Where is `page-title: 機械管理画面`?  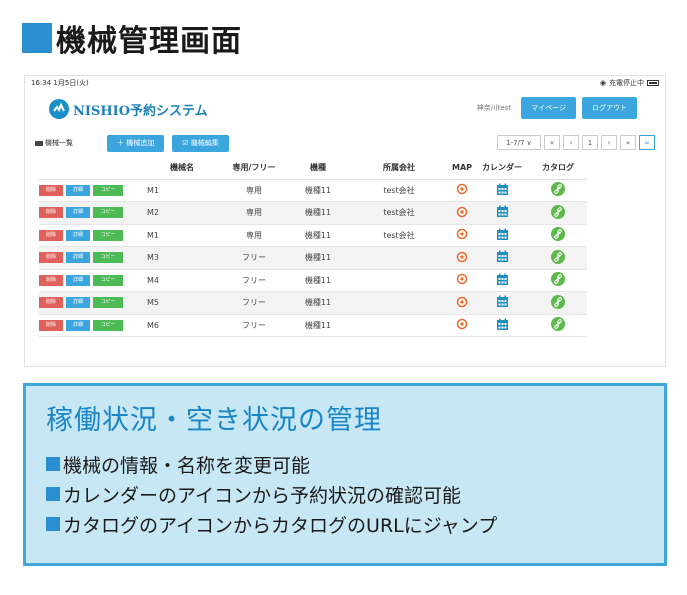
page-title: 機械管理画面 is located at coordinates (149, 41).